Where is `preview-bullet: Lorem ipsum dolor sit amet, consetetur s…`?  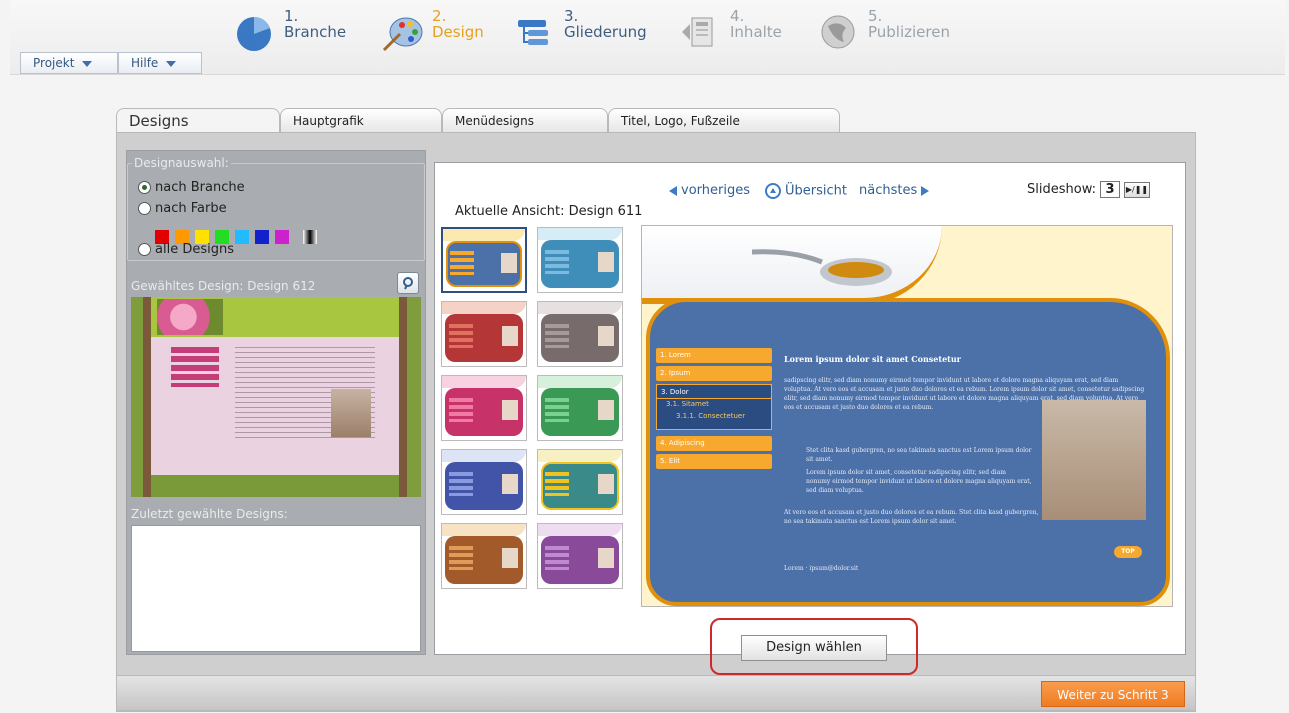 preview-bullet: Lorem ipsum dolor sit amet, consetetur s… is located at coordinates (919, 481).